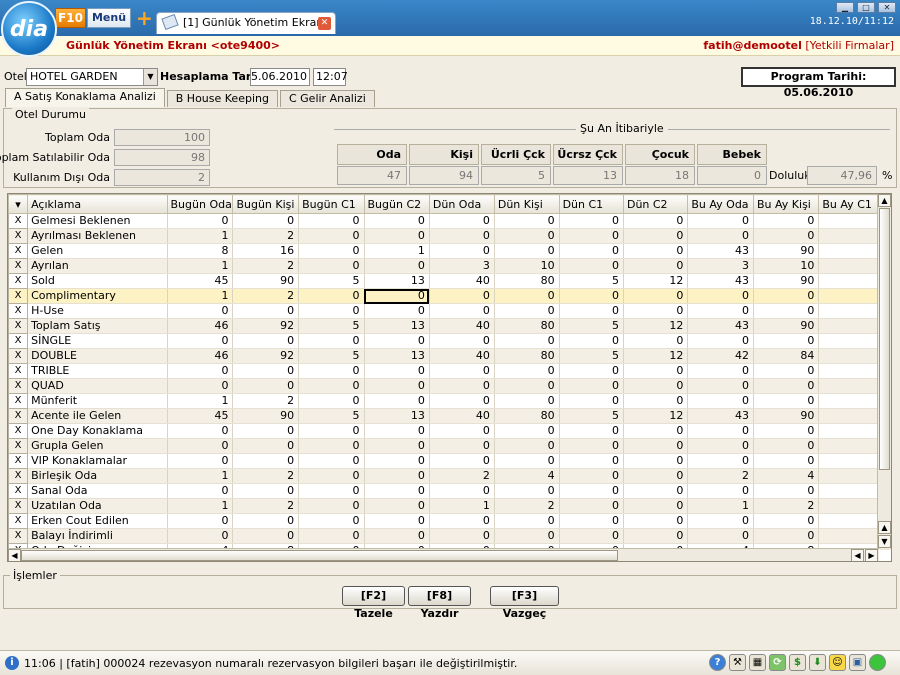 The image size is (900, 675). Describe the element at coordinates (884, 541) in the screenshot. I see `scroll-down-icon: ▼` at that location.